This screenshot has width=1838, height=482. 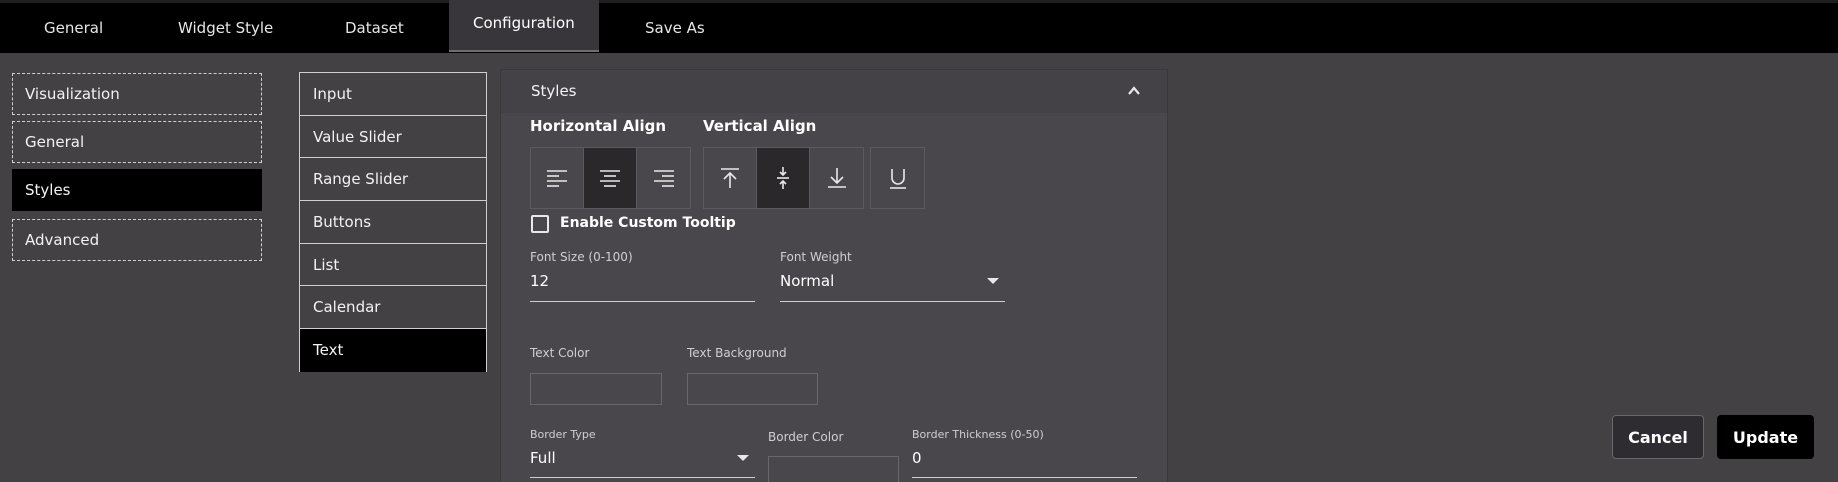 What do you see at coordinates (596, 389) in the screenshot?
I see `text-color-picker` at bounding box center [596, 389].